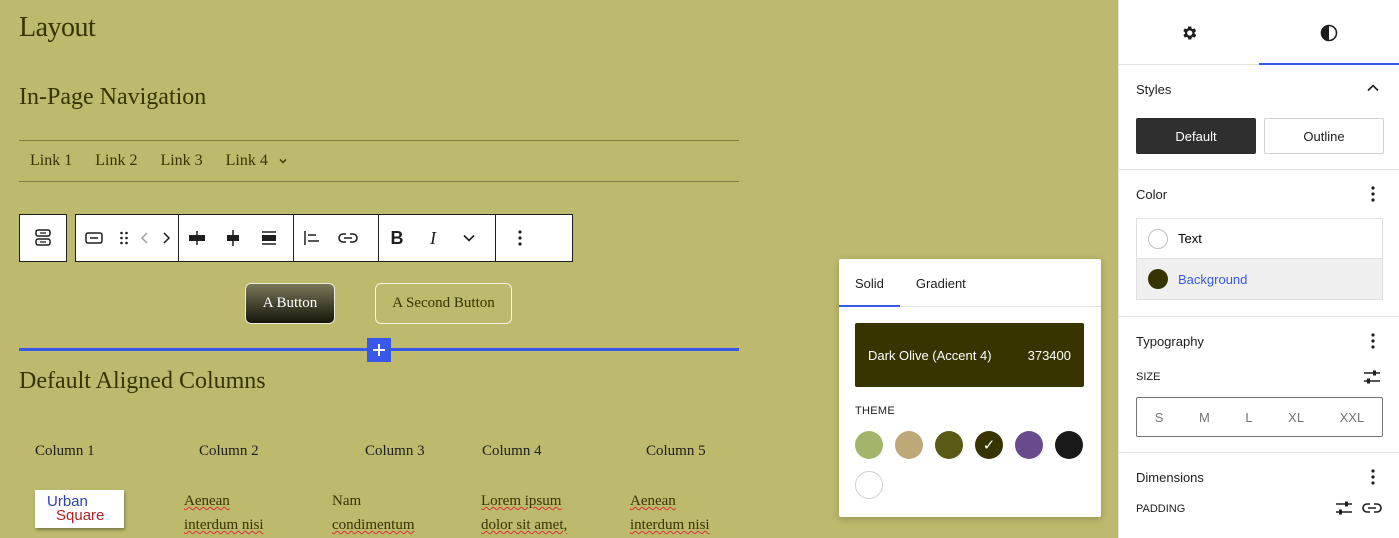 The image size is (1399, 538). What do you see at coordinates (1259, 239) in the screenshot?
I see `color-text-item: Text` at bounding box center [1259, 239].